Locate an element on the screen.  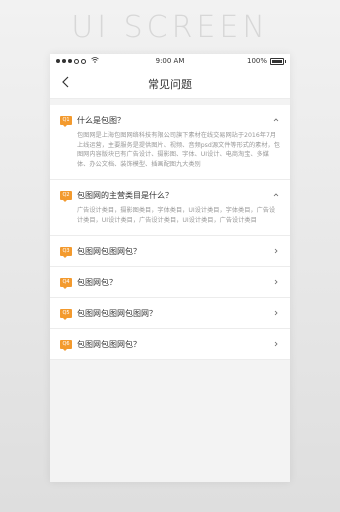
faq-item-q3: Q3 包图网包图网包？ is located at coordinates (170, 251).